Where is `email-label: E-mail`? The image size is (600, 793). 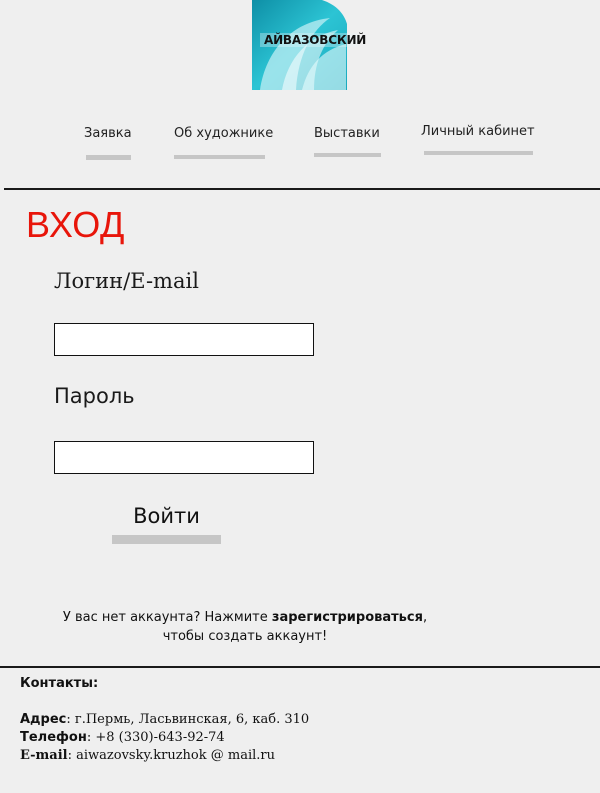
email-label: E-mail is located at coordinates (44, 755).